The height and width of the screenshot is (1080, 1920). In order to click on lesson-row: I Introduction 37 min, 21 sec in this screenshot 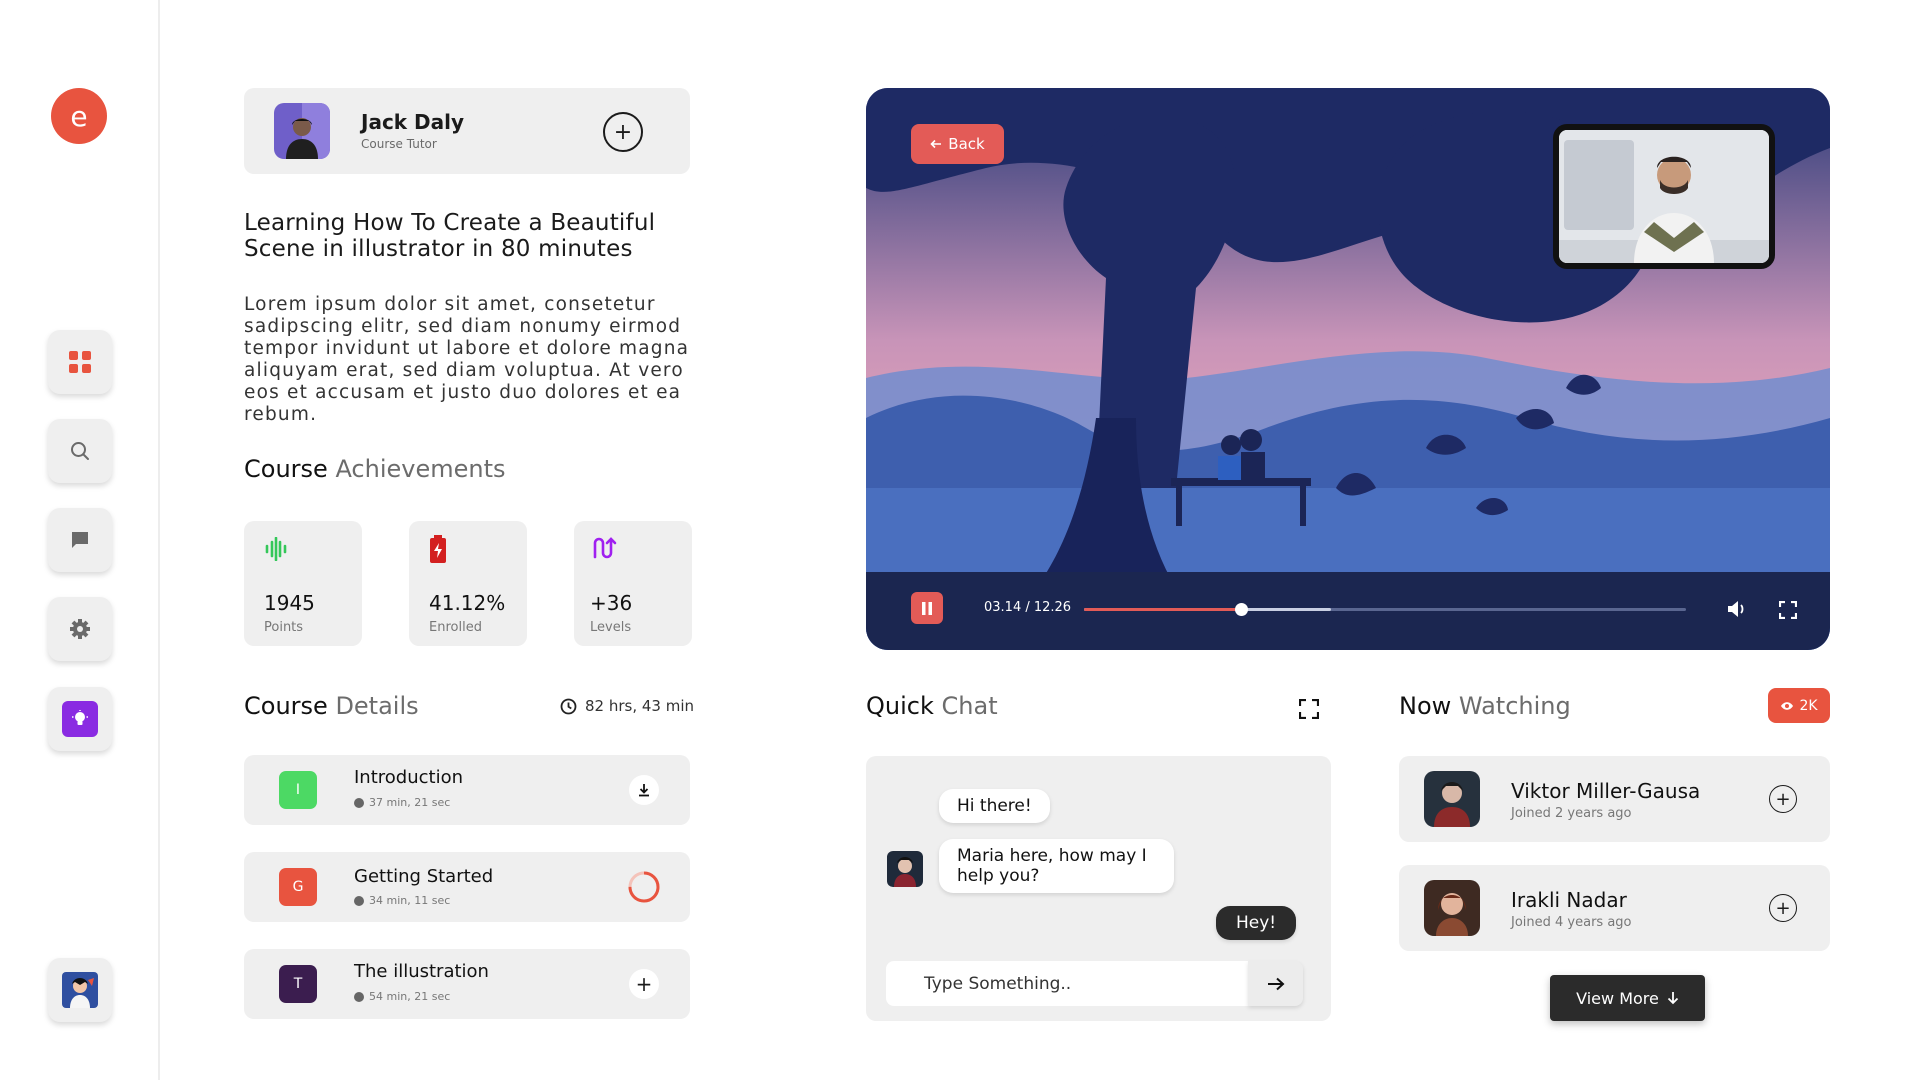, I will do `click(467, 790)`.